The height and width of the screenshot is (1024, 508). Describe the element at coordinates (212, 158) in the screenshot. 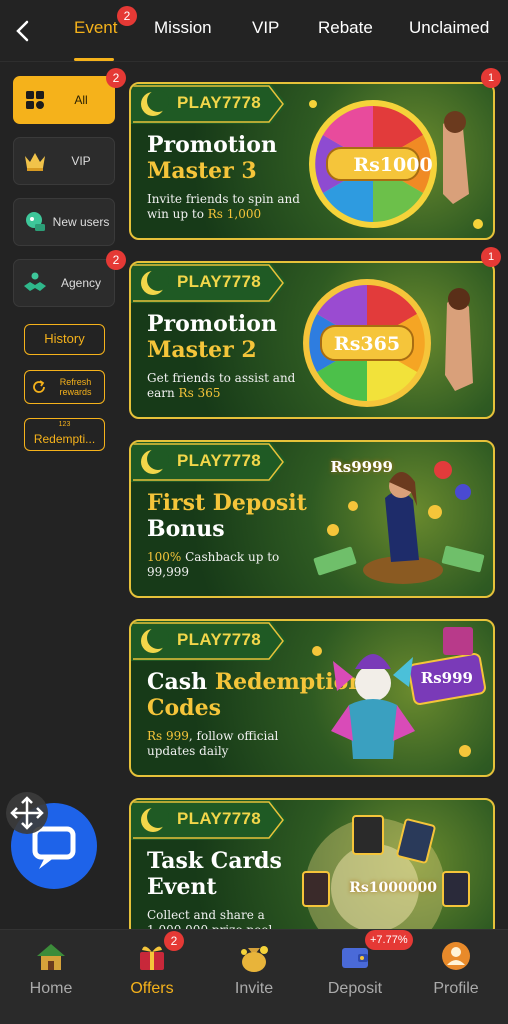

I see `card-title: Promotion Master 3` at that location.